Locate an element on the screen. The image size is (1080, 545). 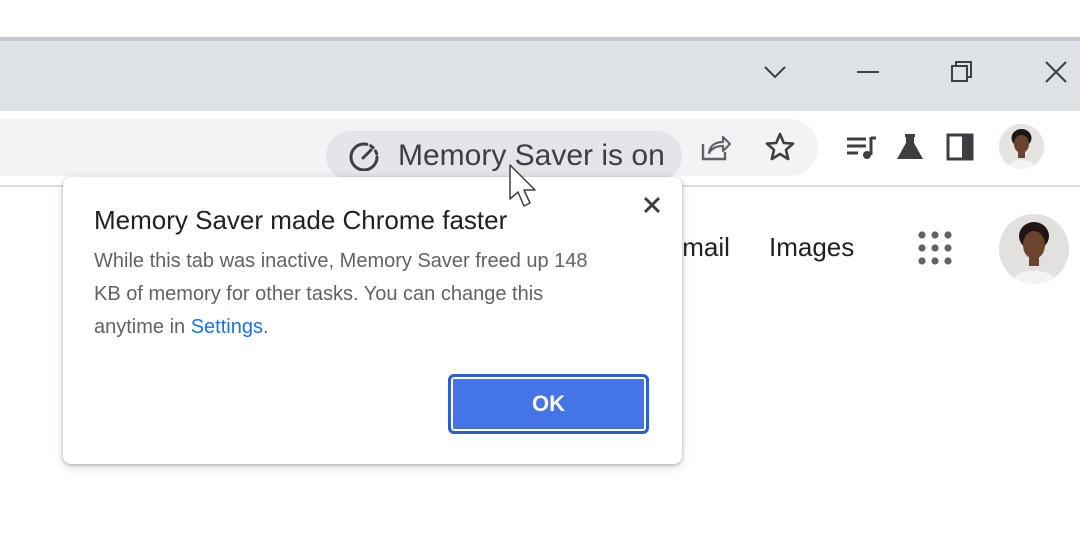
restore-icon is located at coordinates (961, 71).